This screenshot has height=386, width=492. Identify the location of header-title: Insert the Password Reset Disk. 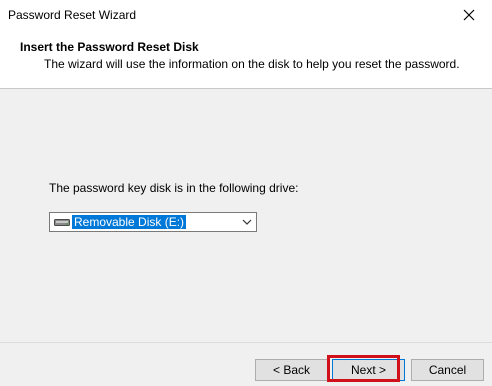
(109, 47).